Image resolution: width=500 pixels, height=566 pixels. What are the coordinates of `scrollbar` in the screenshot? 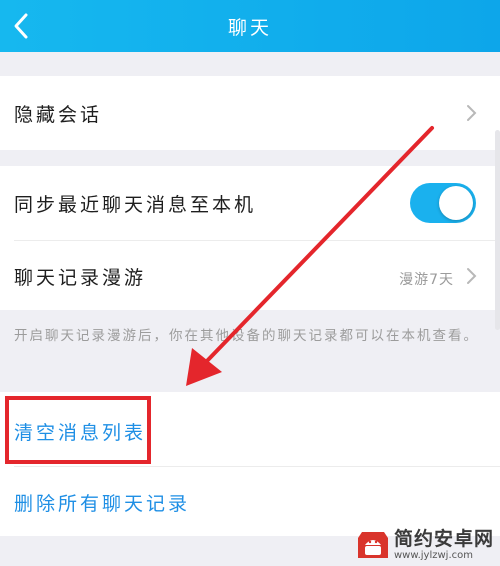 It's located at (497, 230).